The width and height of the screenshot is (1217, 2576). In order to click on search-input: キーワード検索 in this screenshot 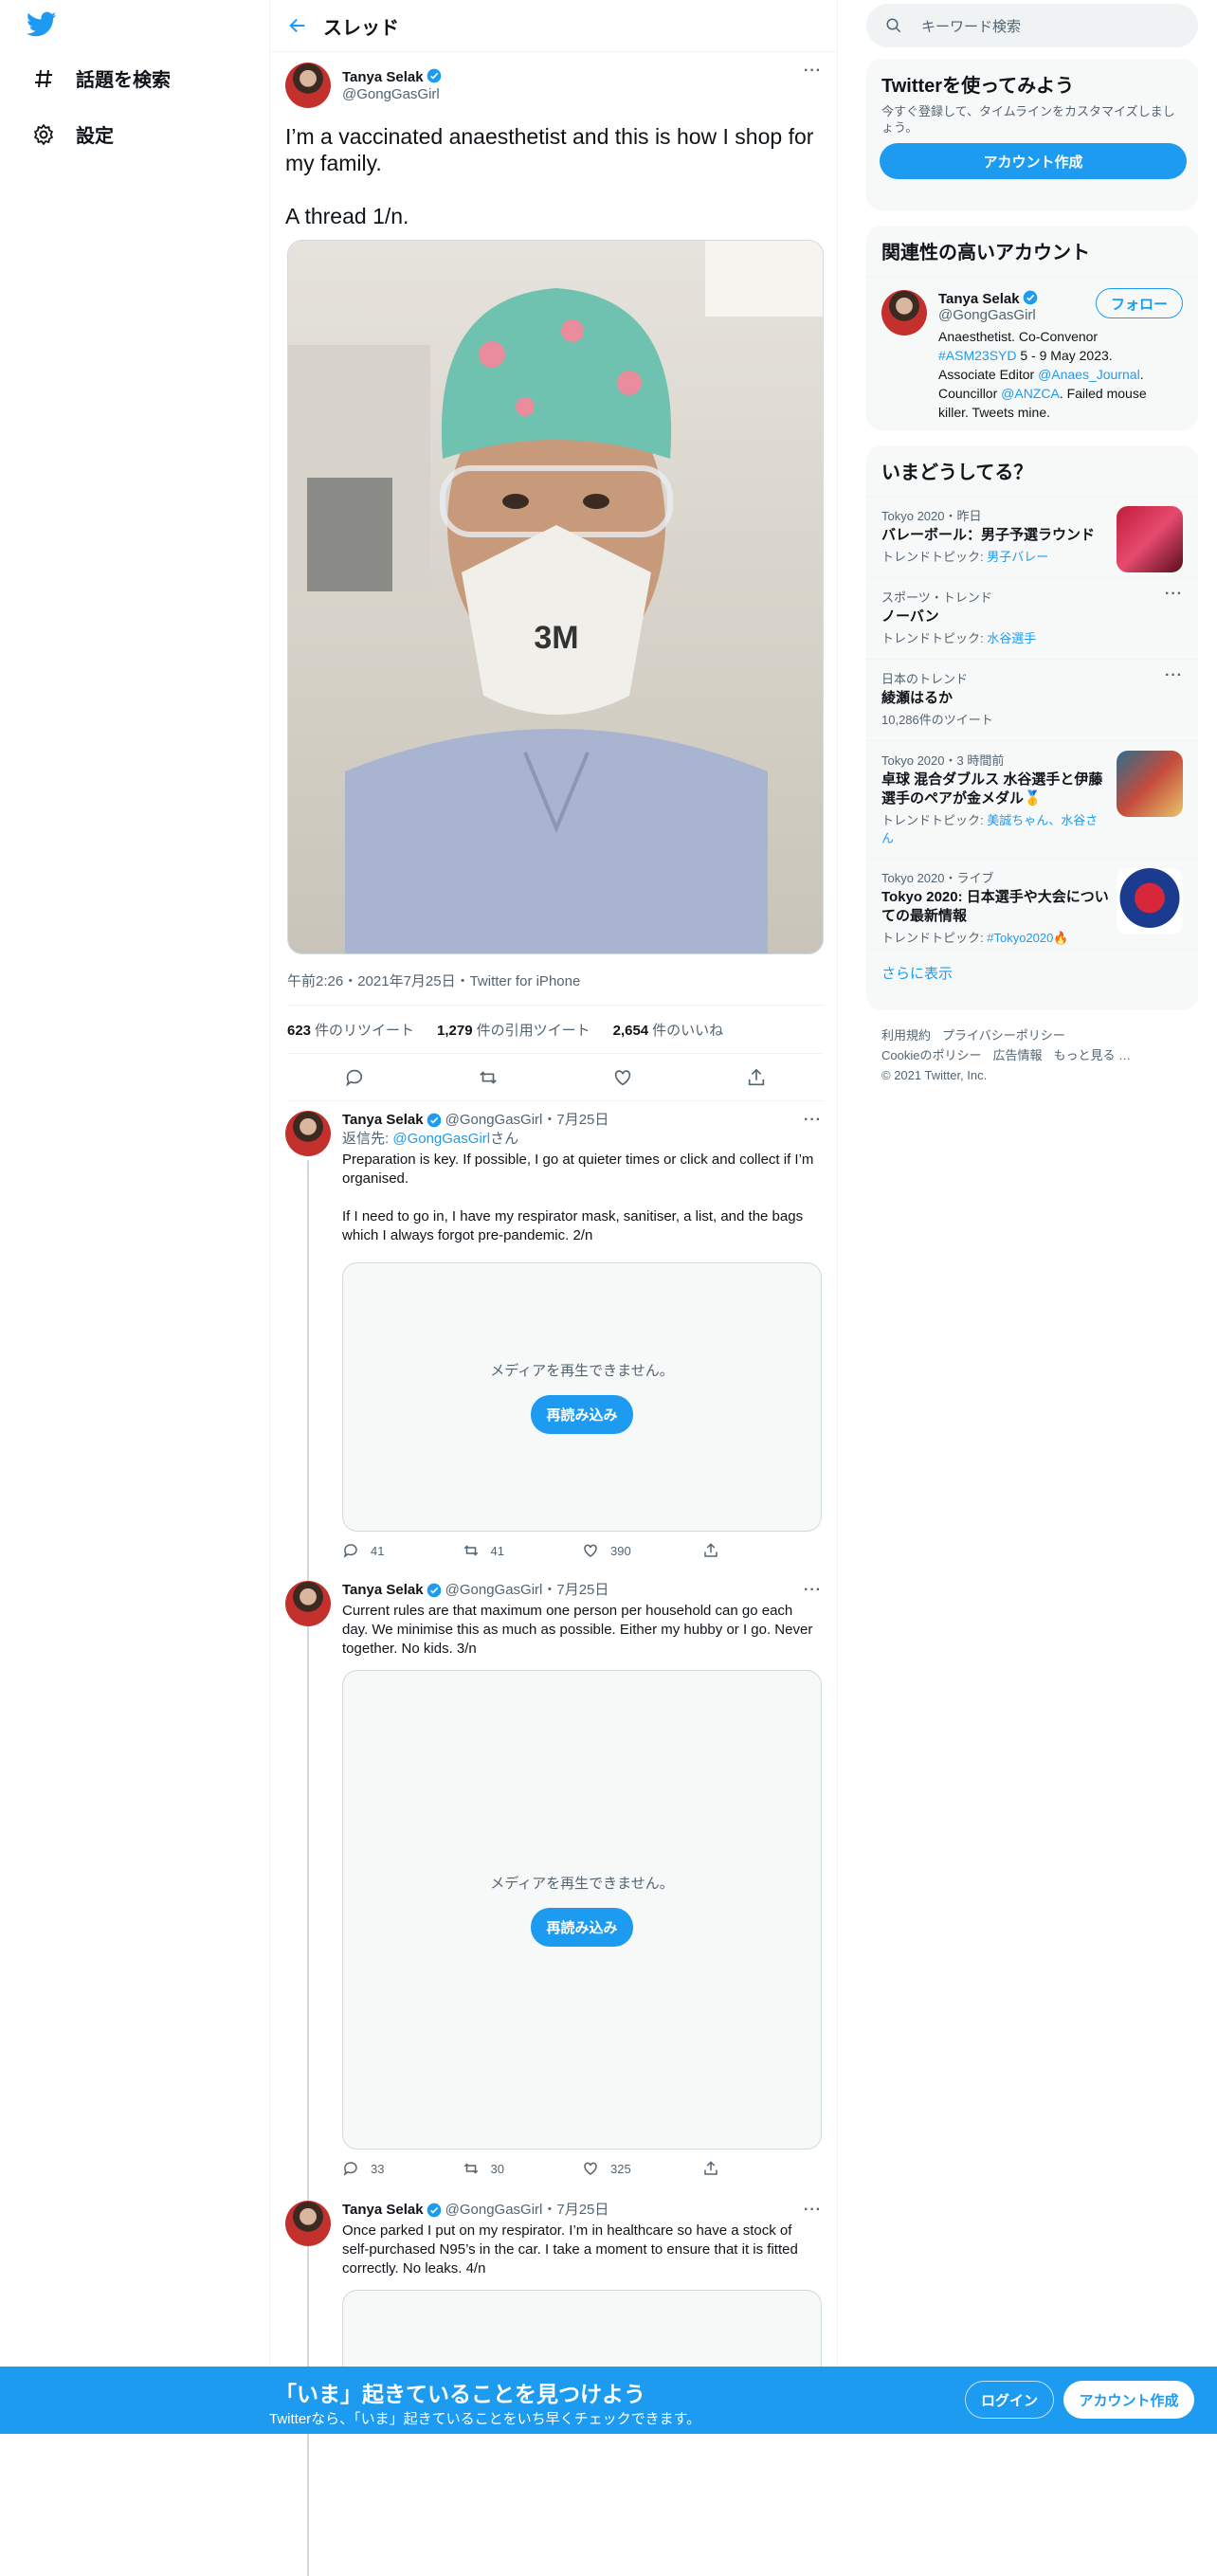, I will do `click(1032, 25)`.